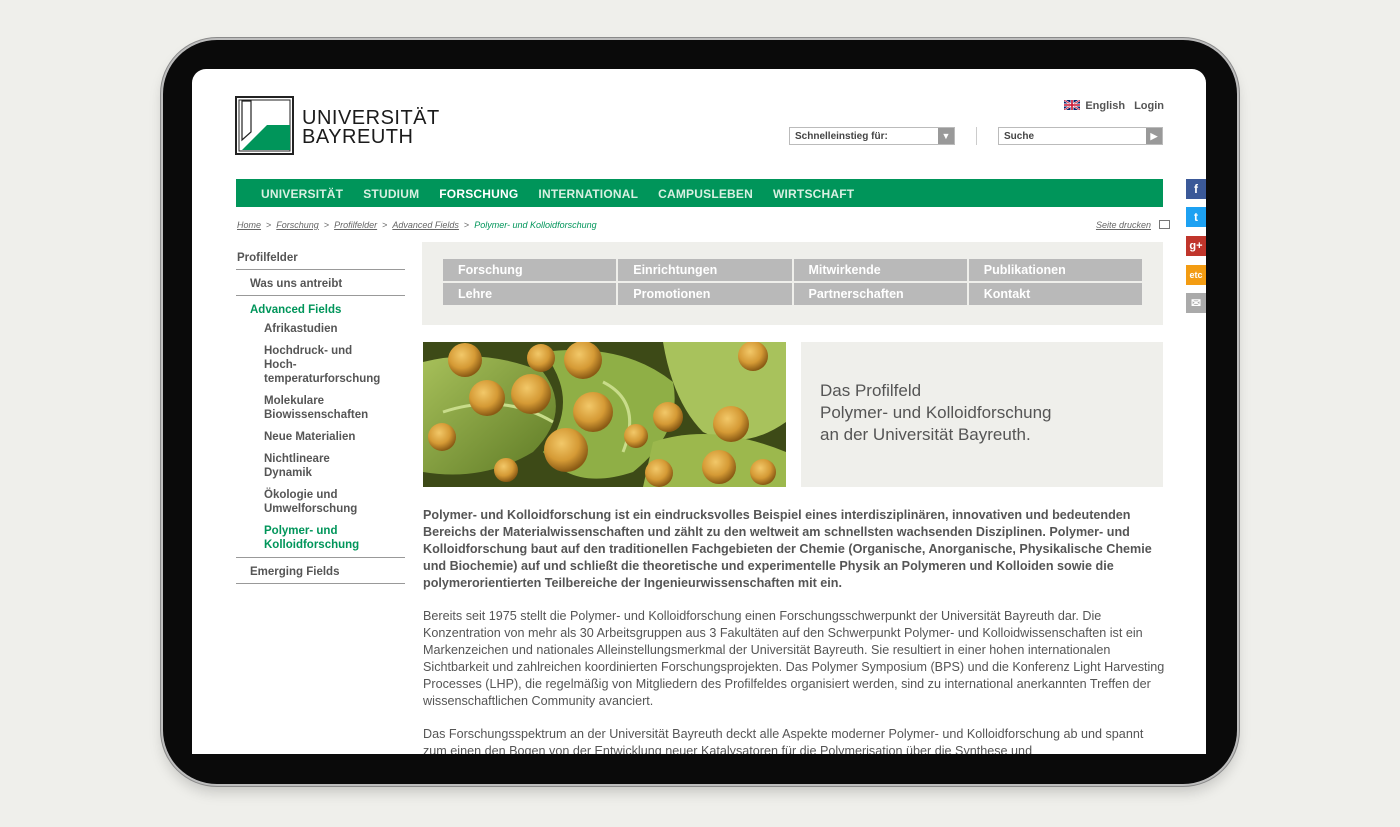 The width and height of the screenshot is (1400, 827). I want to click on subnav-mitwirkende: Mitwirkende, so click(880, 270).